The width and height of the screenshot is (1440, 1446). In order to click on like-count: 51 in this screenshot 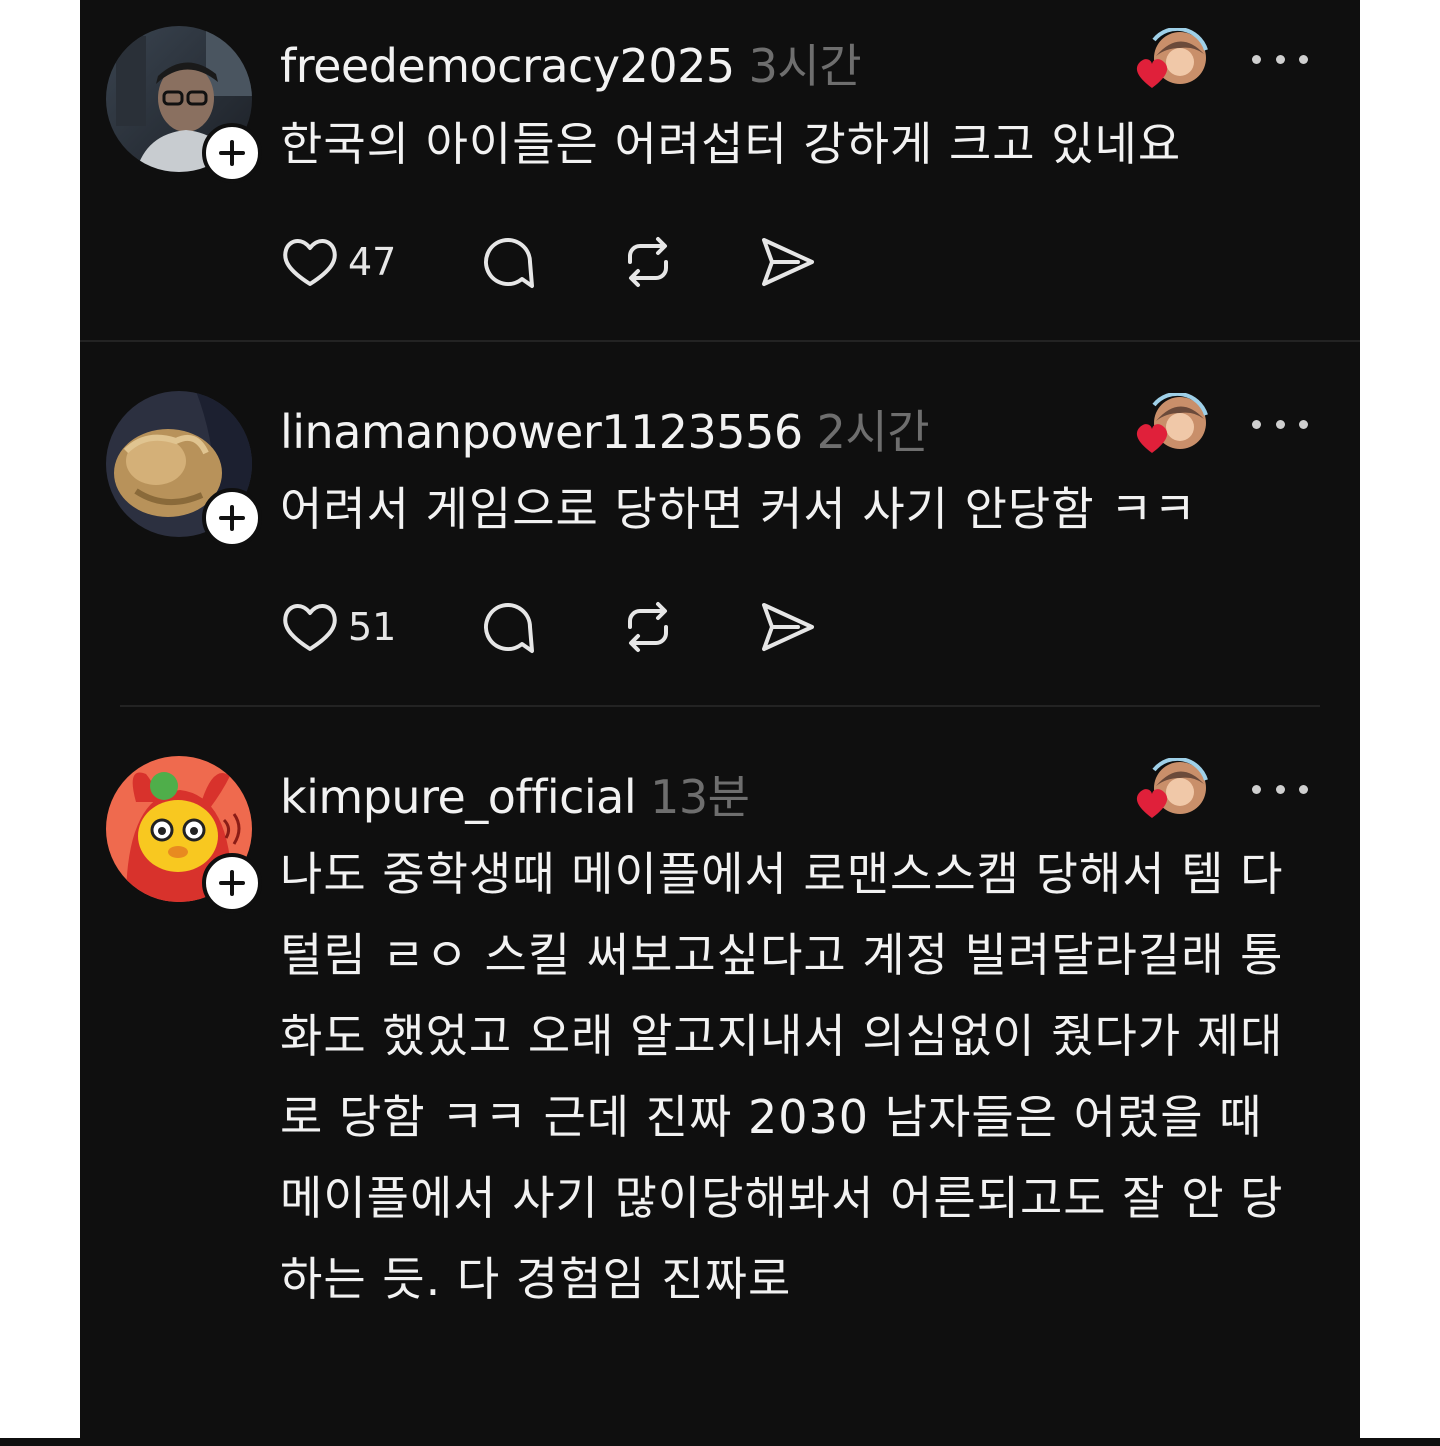, I will do `click(372, 627)`.